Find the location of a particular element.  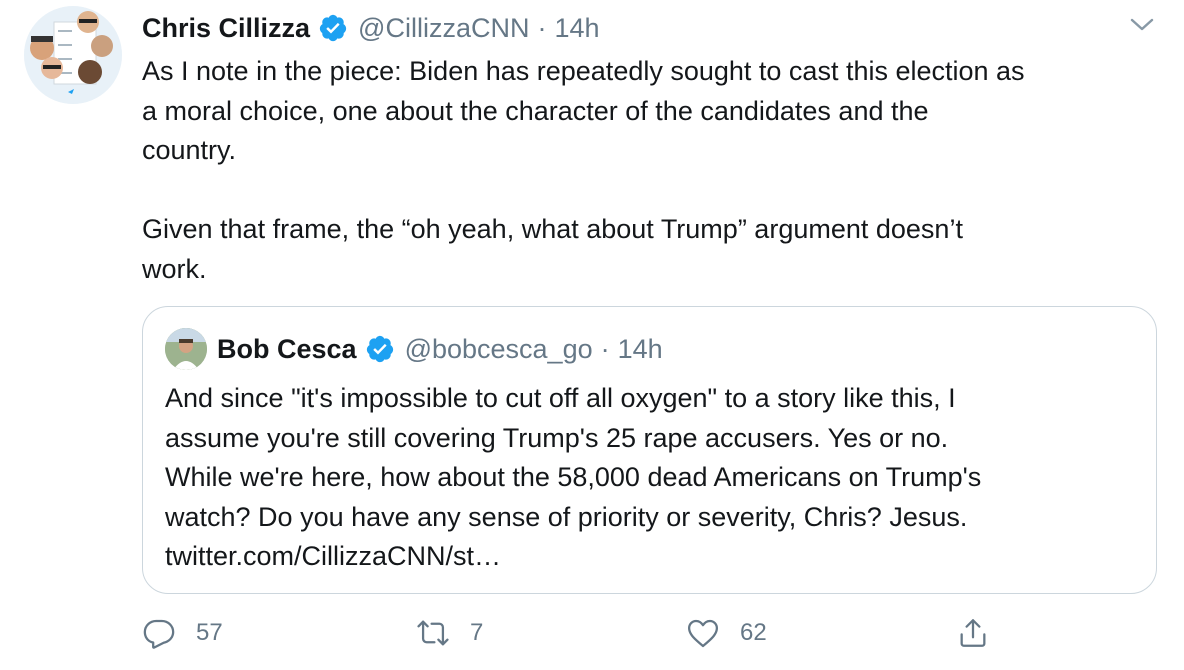

tweet-timestamp: 14h is located at coordinates (576, 28).